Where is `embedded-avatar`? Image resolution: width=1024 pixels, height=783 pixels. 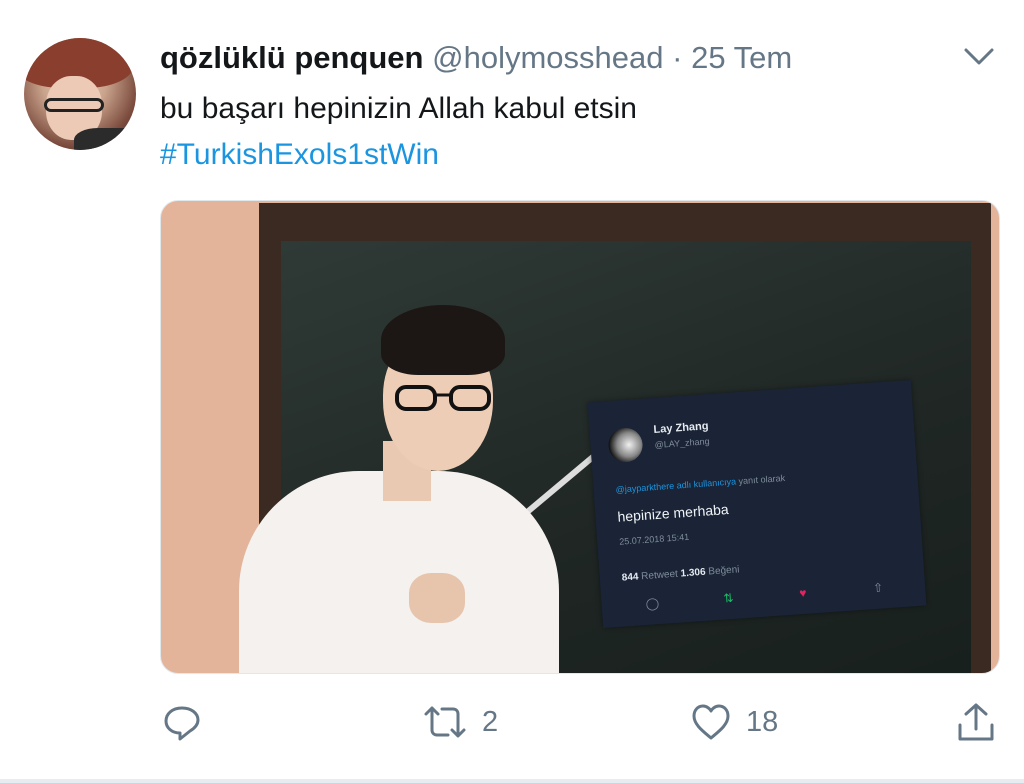
embedded-avatar is located at coordinates (625, 445).